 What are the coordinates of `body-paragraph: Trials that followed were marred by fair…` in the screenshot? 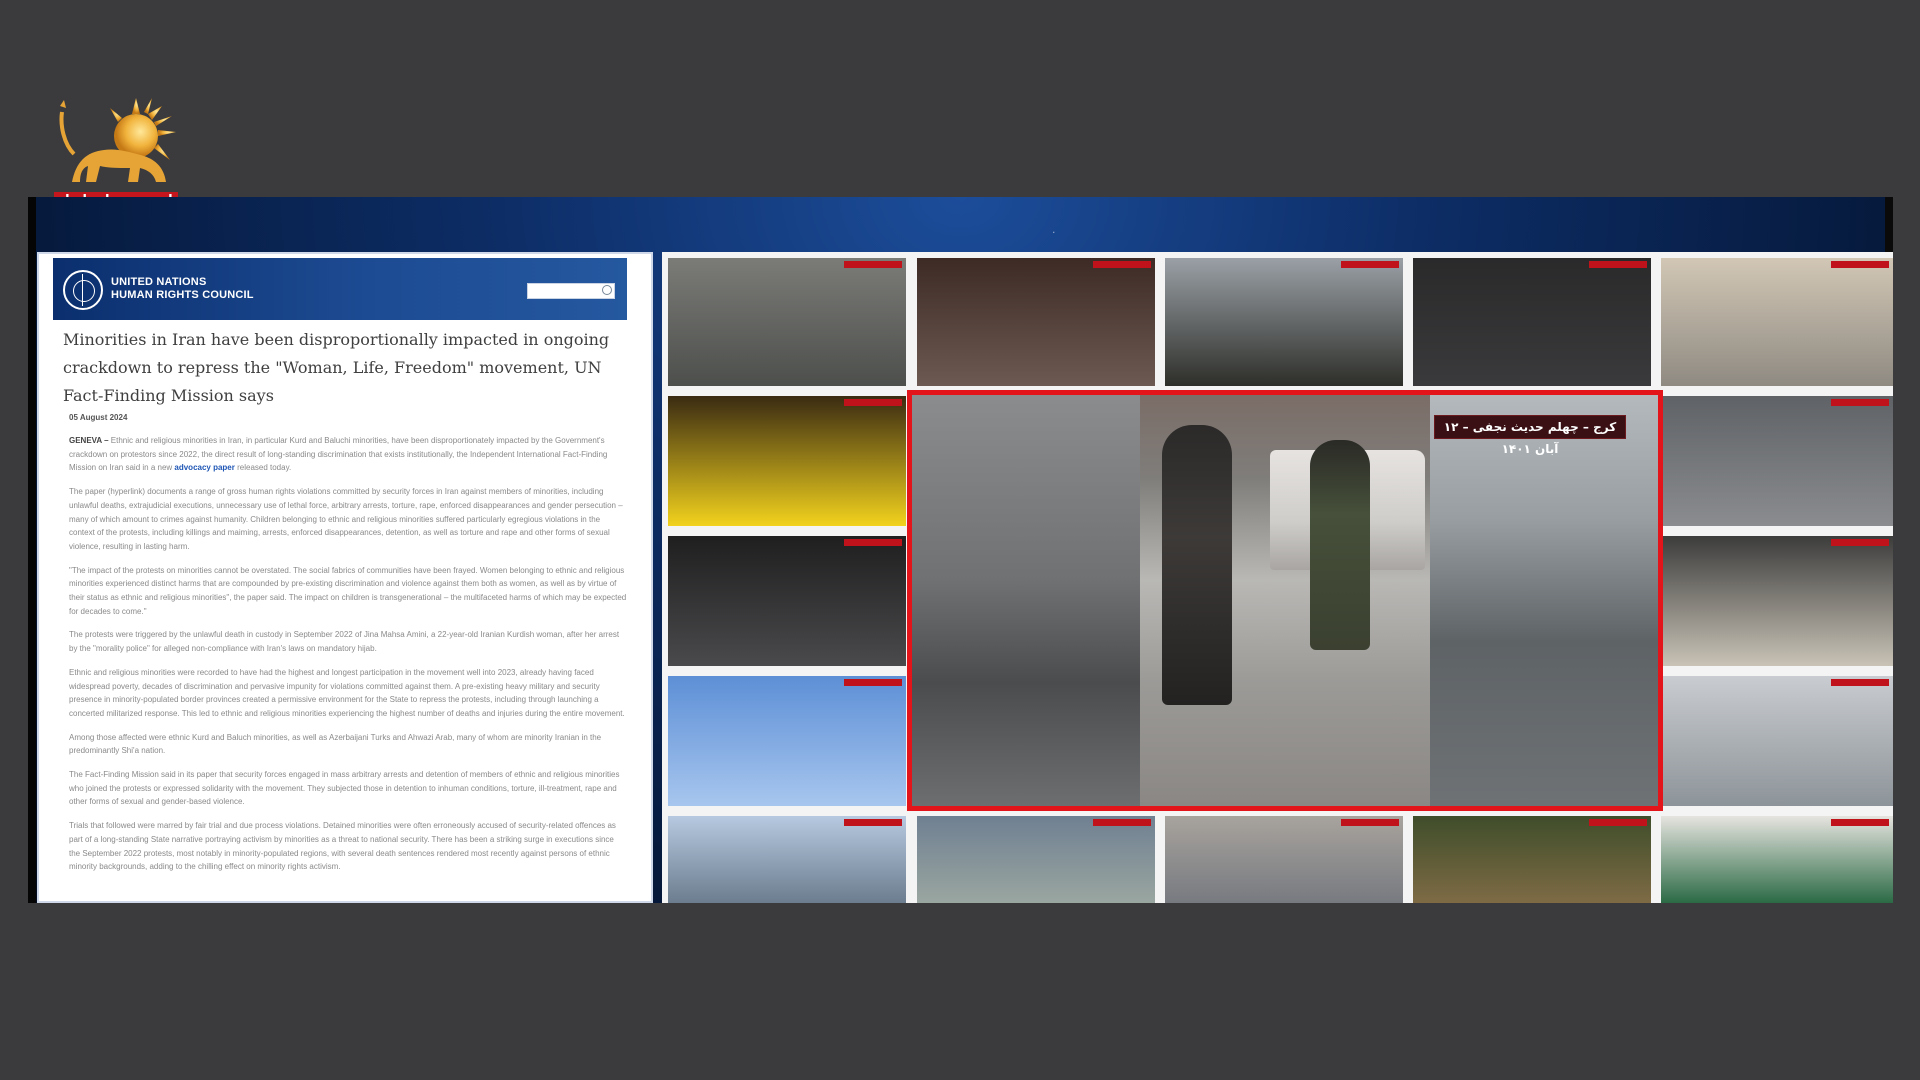 It's located at (342, 846).